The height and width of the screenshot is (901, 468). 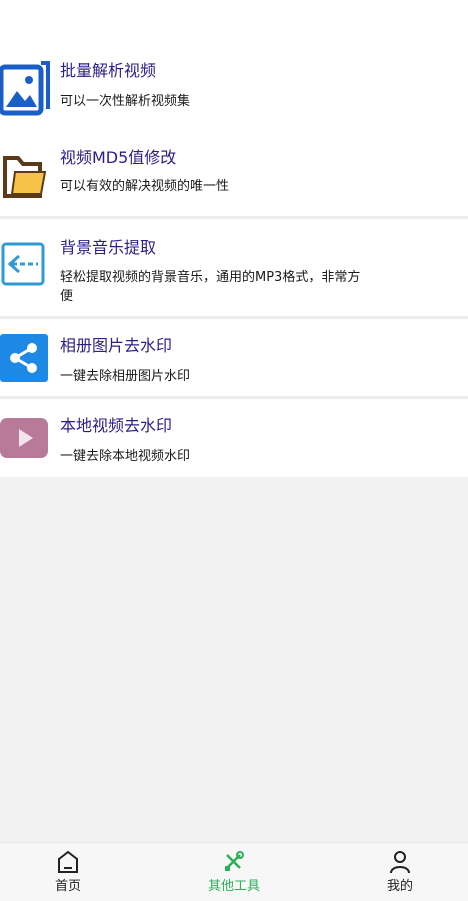 I want to click on tool-item-video-watermark: 本地视频去水印 一键去除本地视频水印, so click(x=234, y=439).